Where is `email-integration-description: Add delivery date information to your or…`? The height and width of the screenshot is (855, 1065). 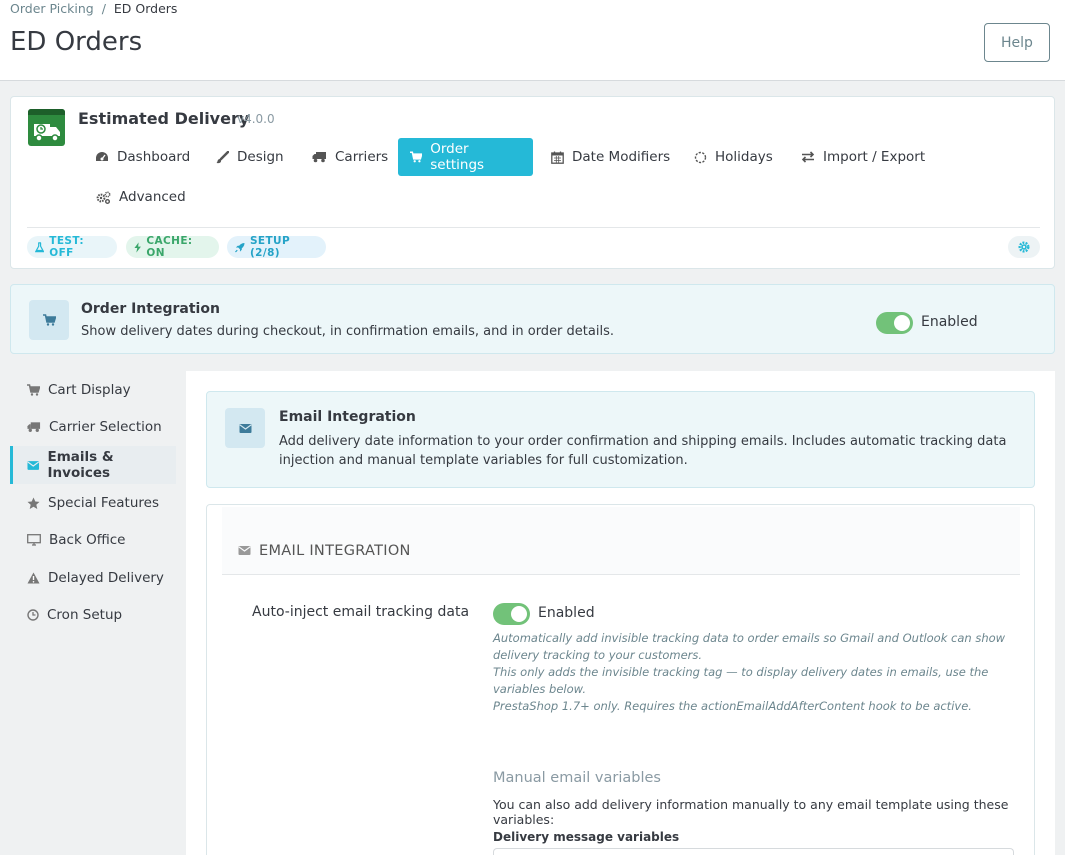
email-integration-description: Add delivery date information to your or… is located at coordinates (643, 451).